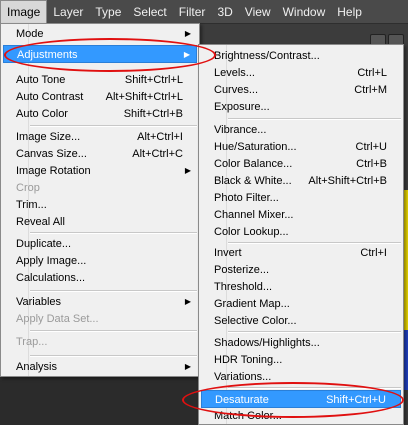 This screenshot has height=425, width=408. Describe the element at coordinates (224, 12) in the screenshot. I see `menu-3d: 3D` at that location.